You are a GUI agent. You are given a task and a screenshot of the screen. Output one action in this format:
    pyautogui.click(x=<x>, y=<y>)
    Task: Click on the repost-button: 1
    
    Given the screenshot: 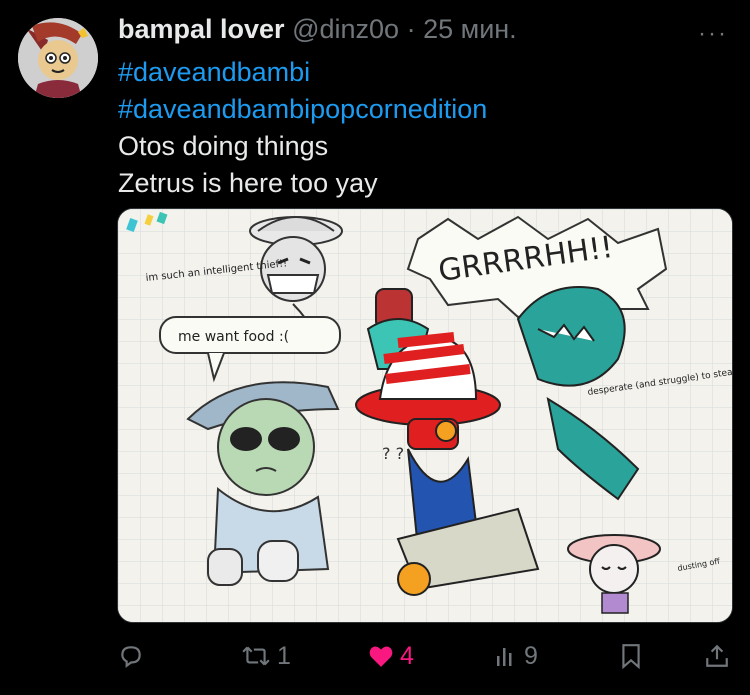 What is the action you would take?
    pyautogui.click(x=266, y=656)
    